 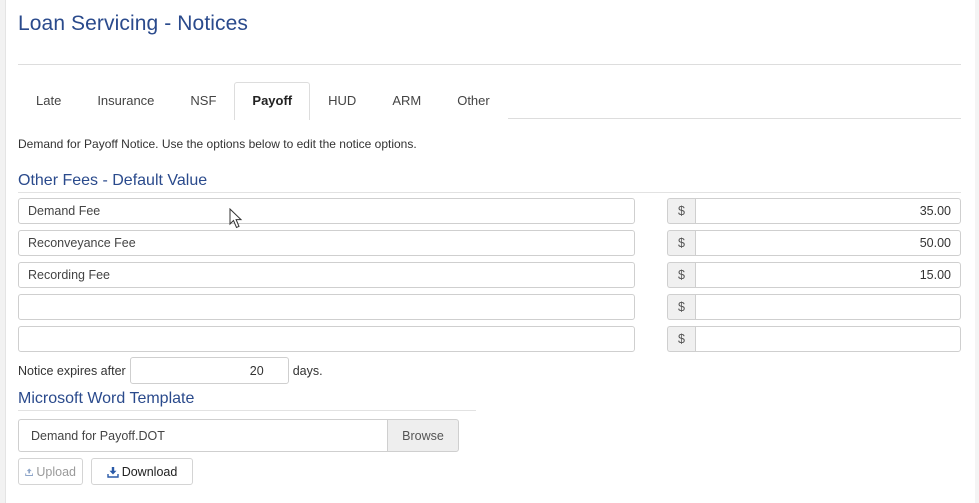 I want to click on fee-amount-group-1: $, so click(x=814, y=211).